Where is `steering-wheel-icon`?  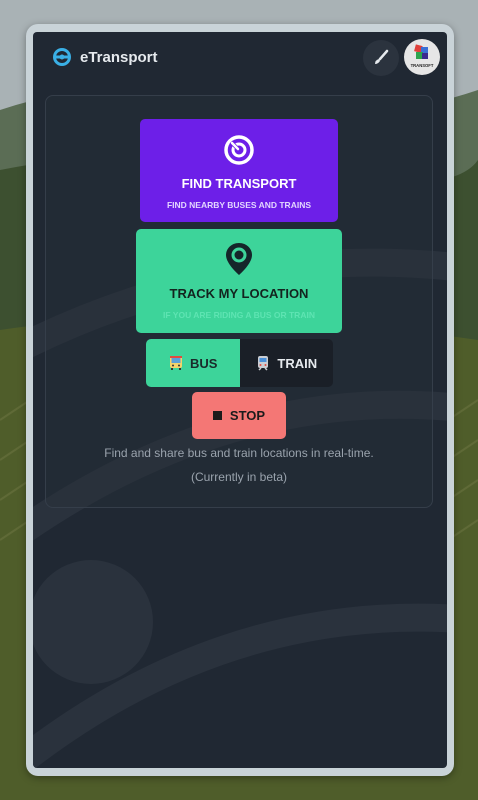
steering-wheel-icon is located at coordinates (62, 57).